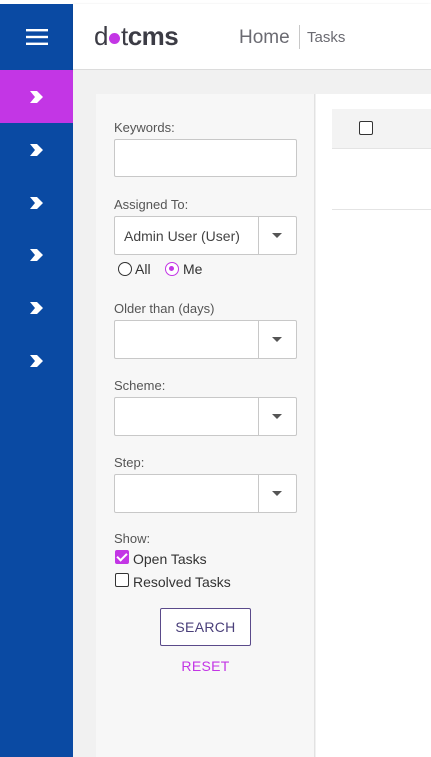  What do you see at coordinates (366, 128) in the screenshot?
I see `select-all-checkbox` at bounding box center [366, 128].